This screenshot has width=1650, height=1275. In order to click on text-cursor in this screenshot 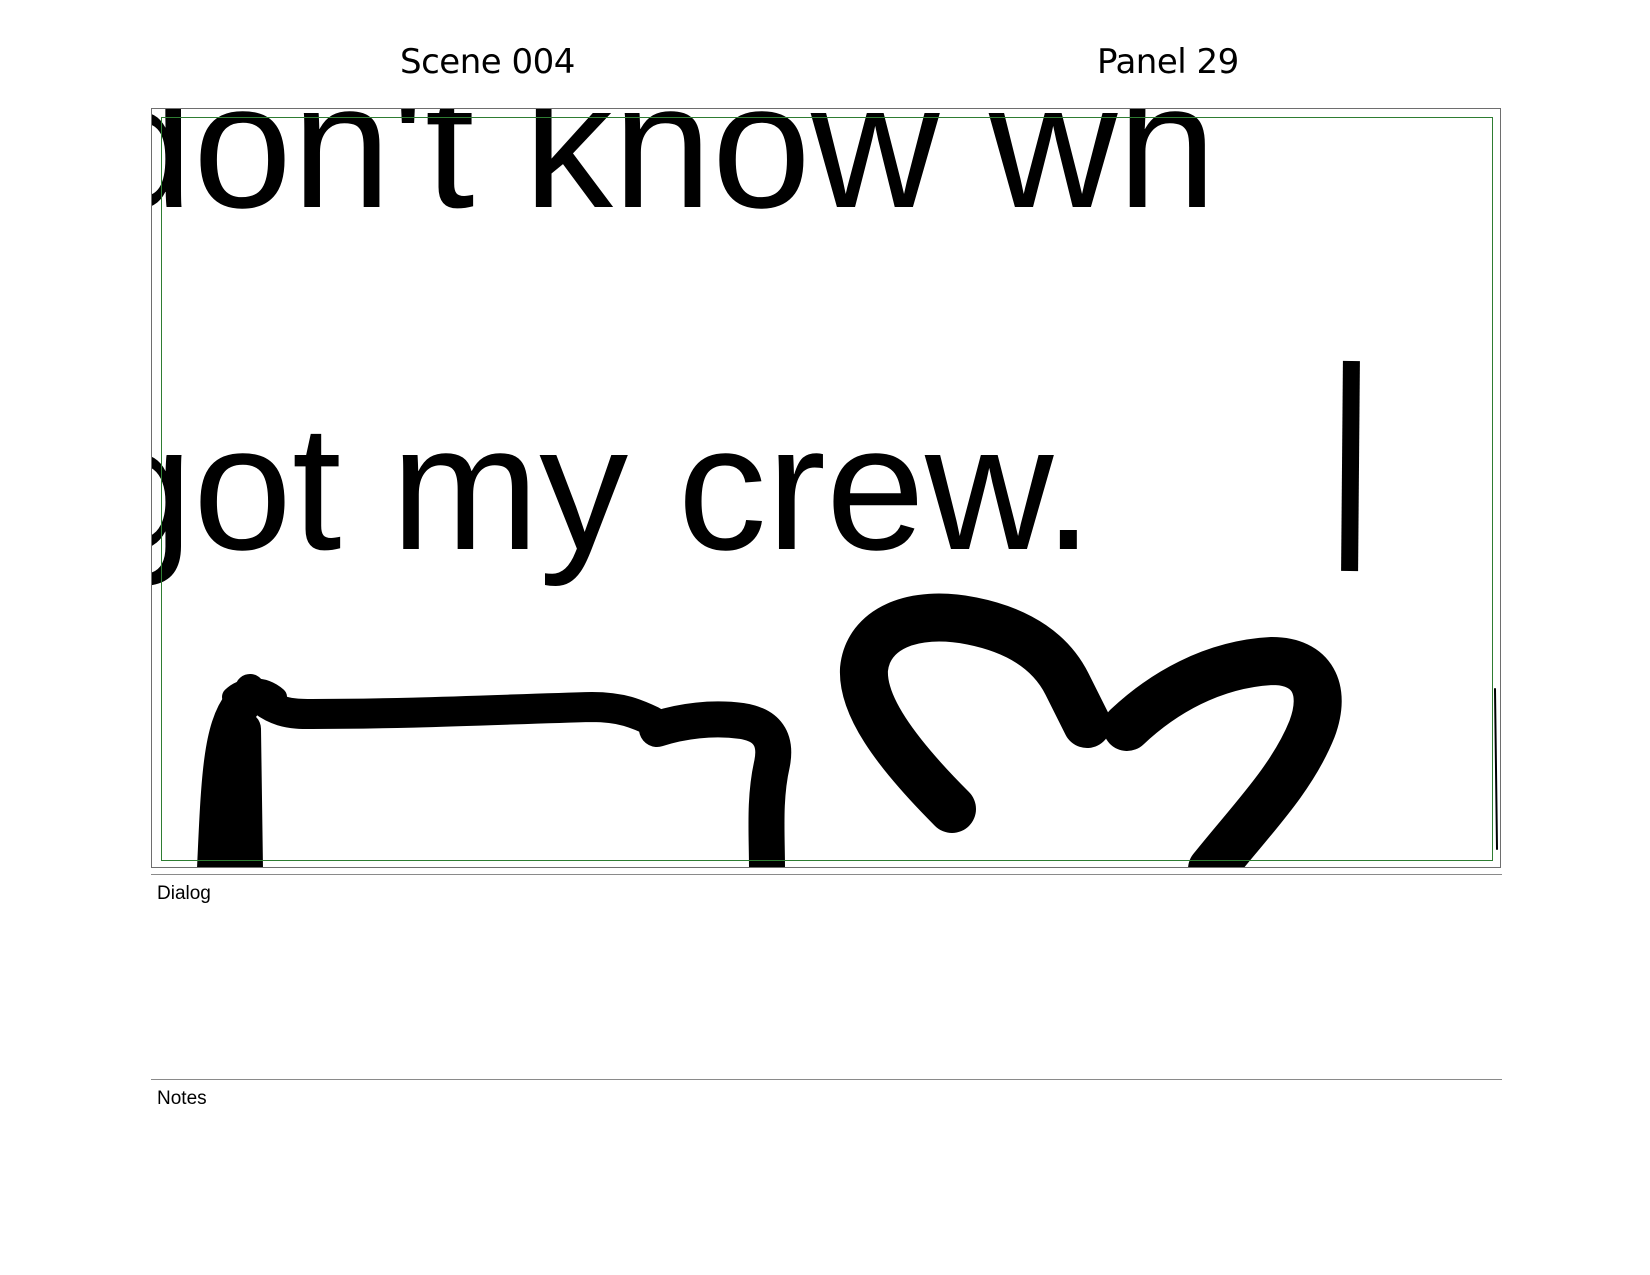, I will do `click(1350, 466)`.